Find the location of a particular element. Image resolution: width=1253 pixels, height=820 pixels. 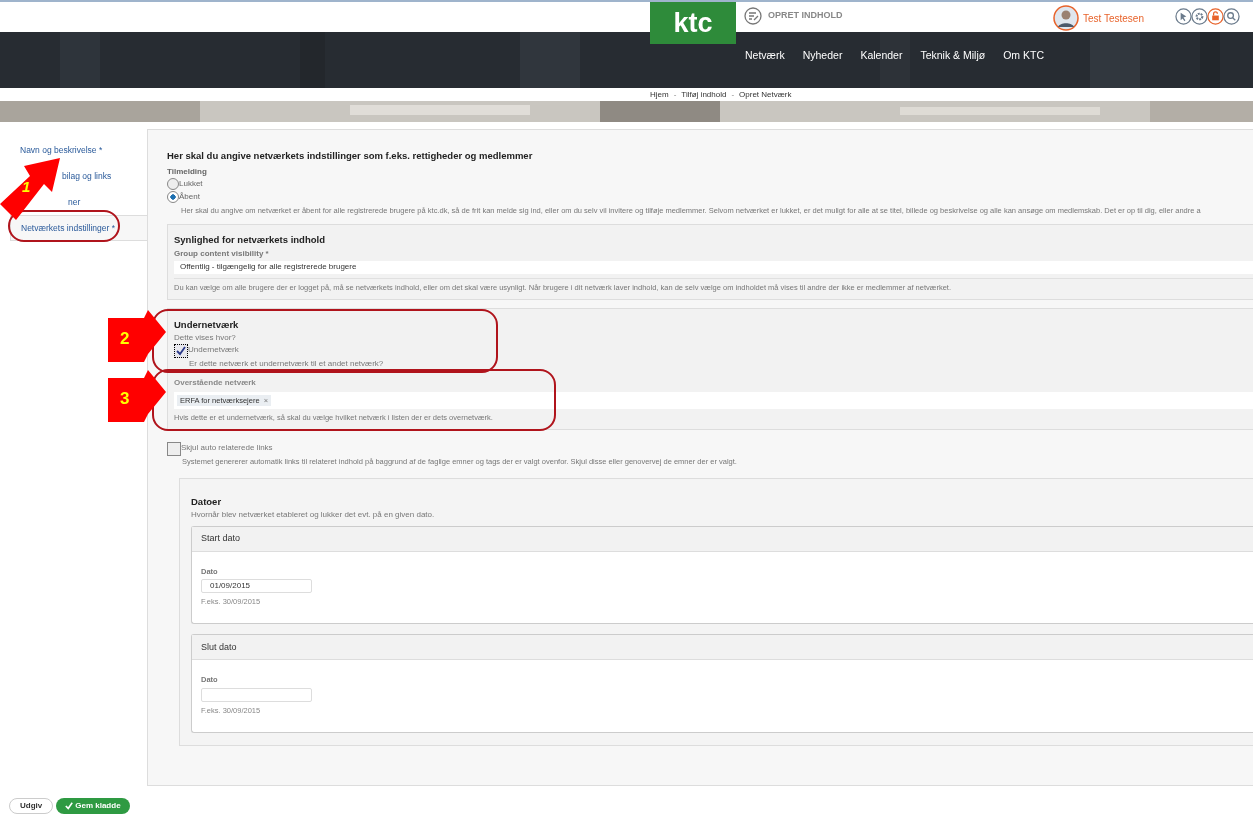

date-field is located at coordinates (256, 694).